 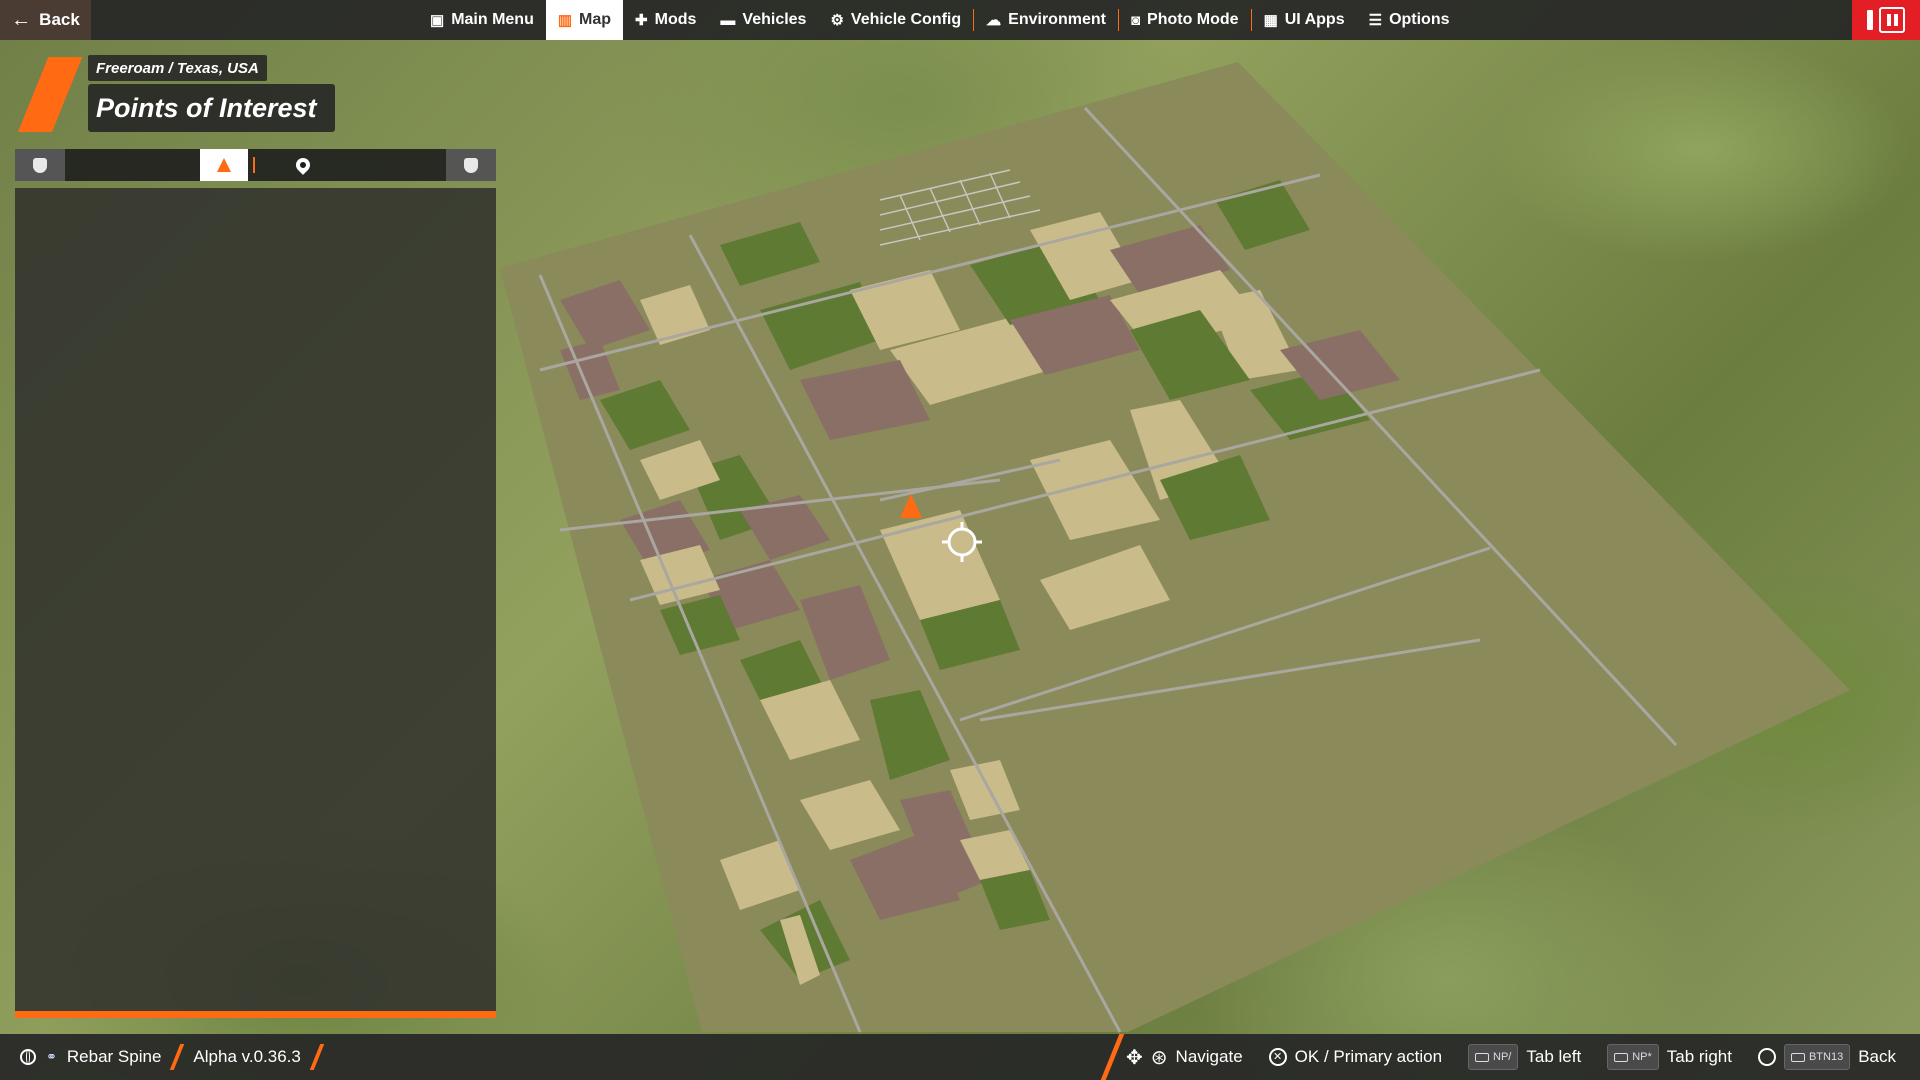 I want to click on user-name: Rebar Spine, so click(x=114, y=1056).